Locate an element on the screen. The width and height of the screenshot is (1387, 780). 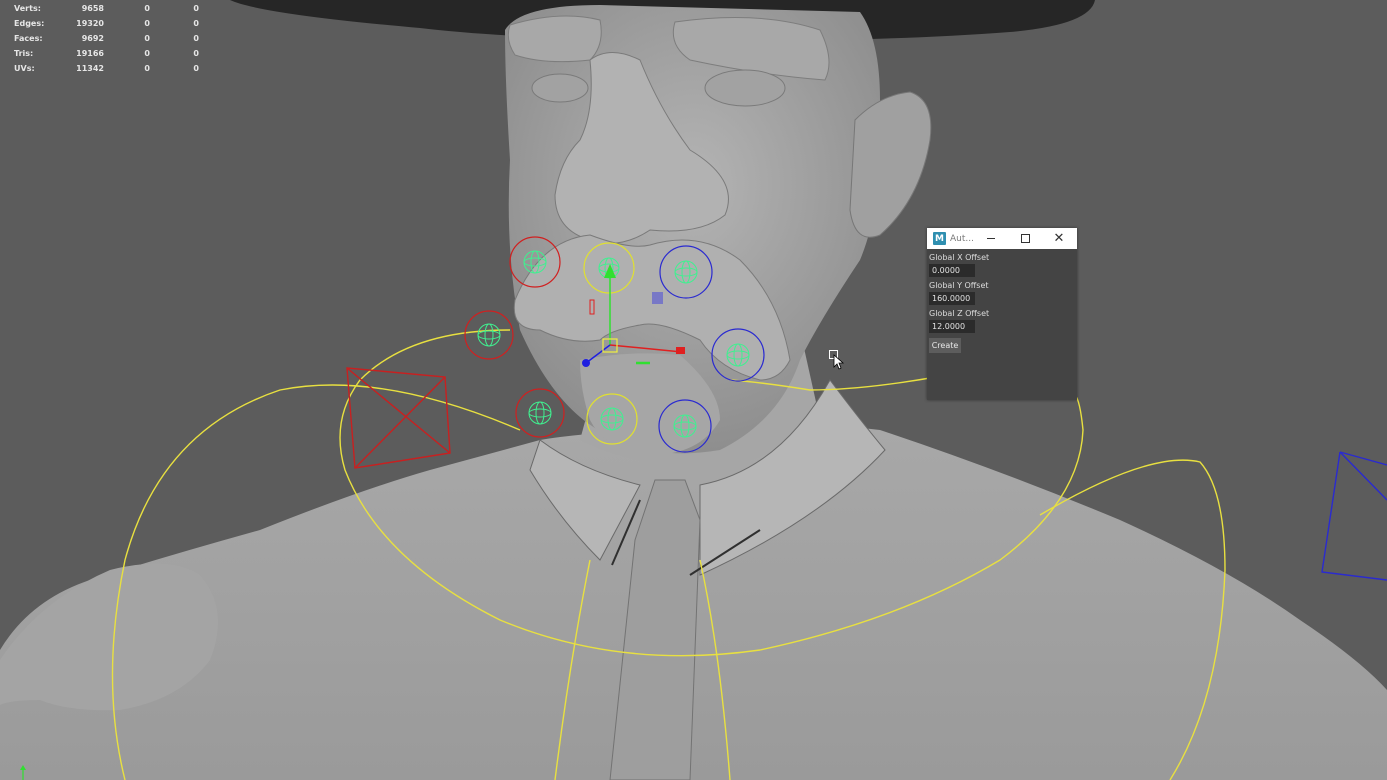
red-locator is located at coordinates (398, 418).